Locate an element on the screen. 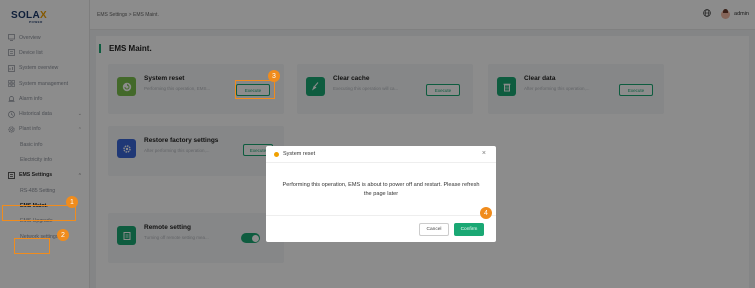 The width and height of the screenshot is (755, 288). annotation-badge: 1 is located at coordinates (72, 202).